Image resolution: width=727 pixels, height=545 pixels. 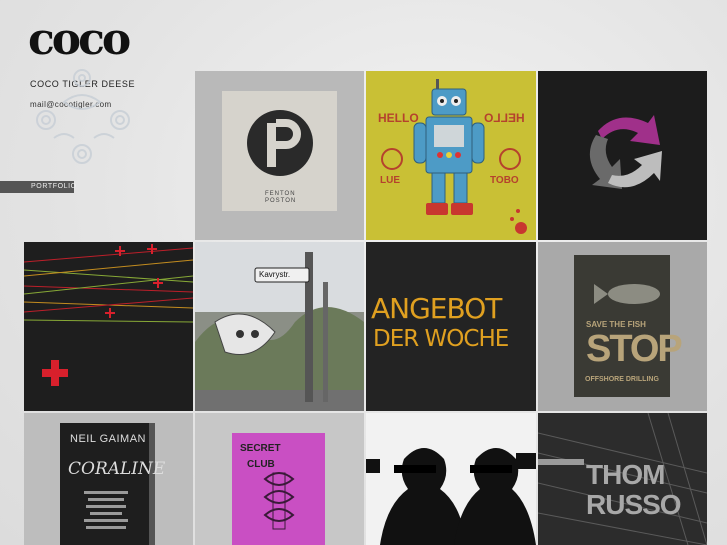 I want to click on portfolio-tile-angebot: ANGEBOT DER WOCHE, so click(x=451, y=326).